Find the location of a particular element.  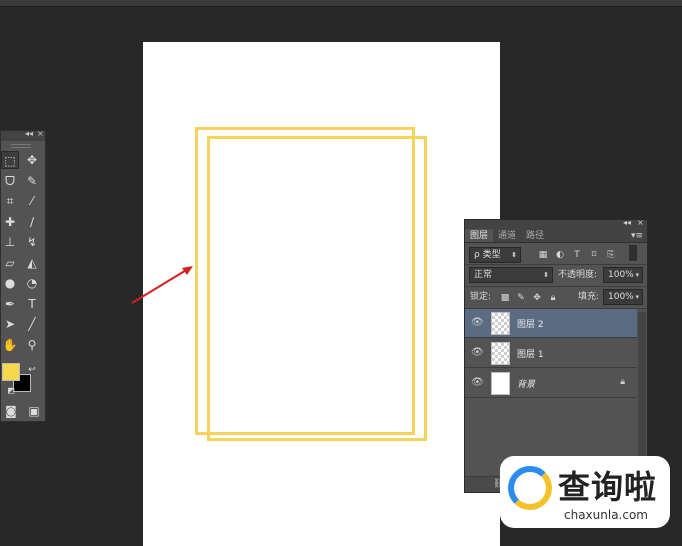

filter-adjustment-icon: ◐ is located at coordinates (560, 255).